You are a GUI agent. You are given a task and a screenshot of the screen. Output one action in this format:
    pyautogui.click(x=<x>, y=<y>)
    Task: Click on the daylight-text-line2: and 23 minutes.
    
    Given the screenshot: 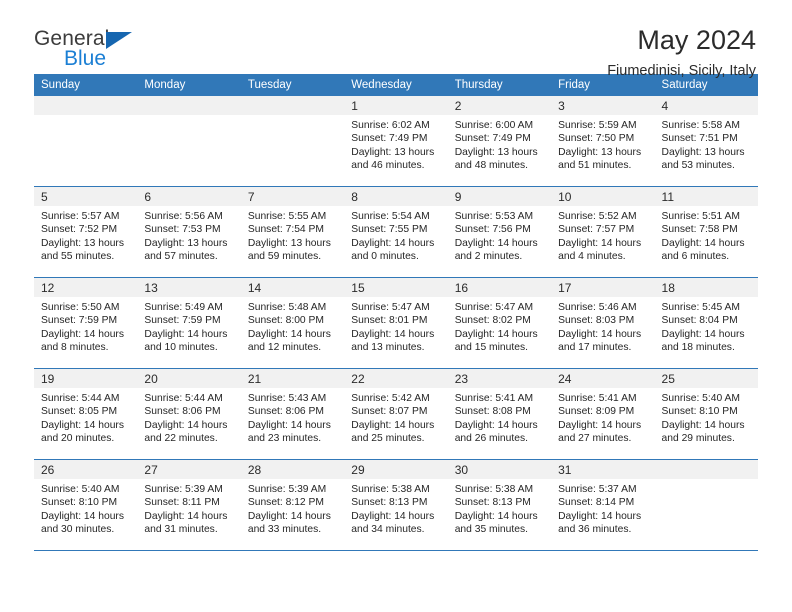 What is the action you would take?
    pyautogui.click(x=284, y=439)
    